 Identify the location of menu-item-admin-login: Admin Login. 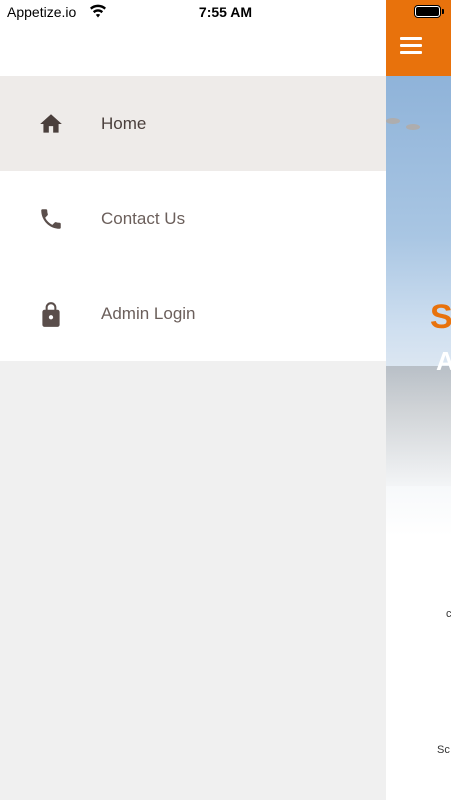
(193, 313).